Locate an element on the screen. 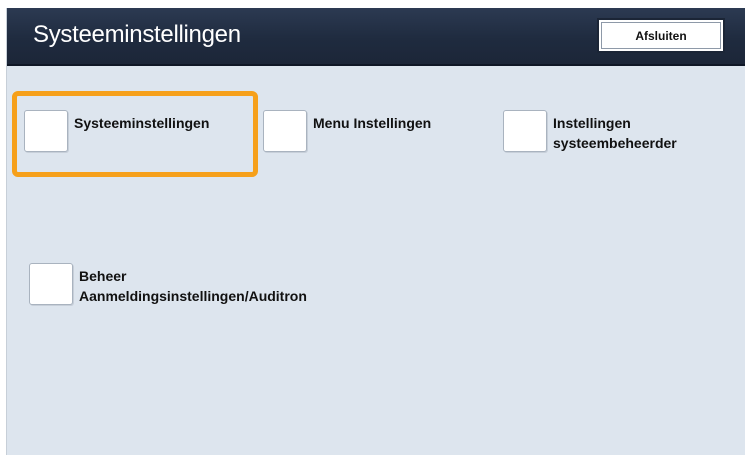 Image resolution: width=747 pixels, height=457 pixels. option-label-line: Systeeminstellingen is located at coordinates (142, 123).